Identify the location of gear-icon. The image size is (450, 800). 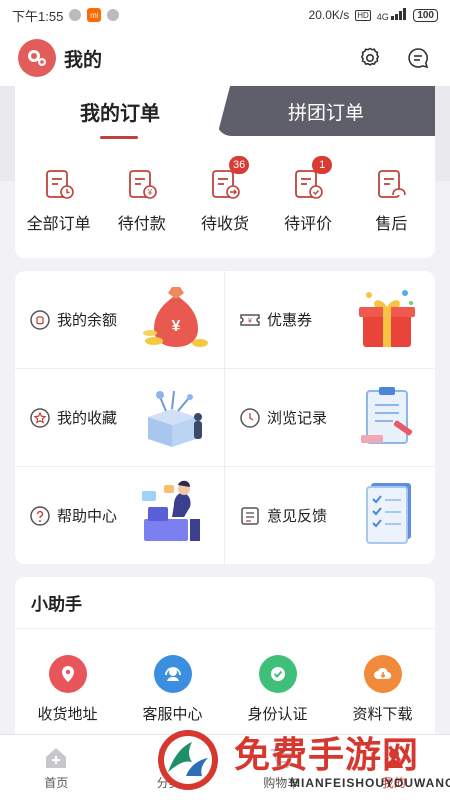
(370, 56).